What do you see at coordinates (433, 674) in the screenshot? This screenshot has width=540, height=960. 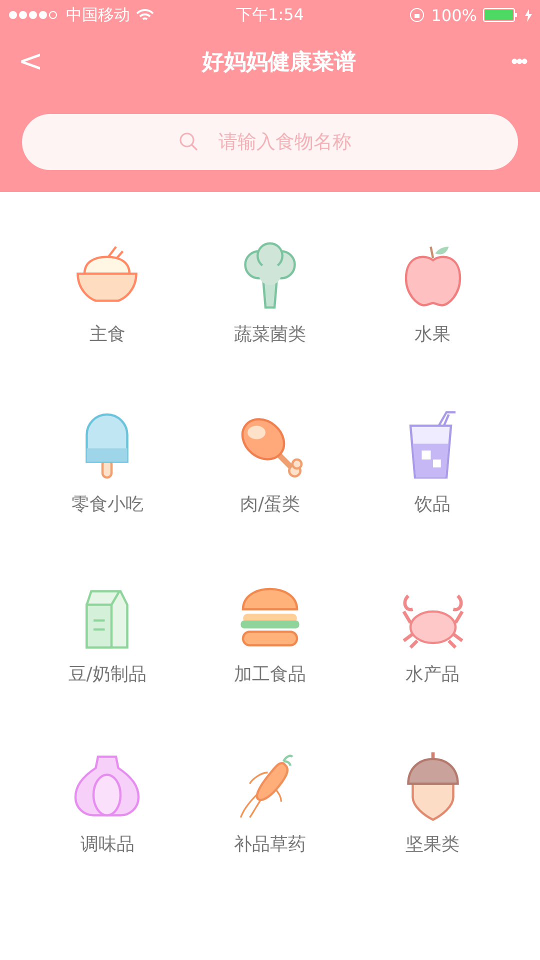 I see `category-label: 水产品` at bounding box center [433, 674].